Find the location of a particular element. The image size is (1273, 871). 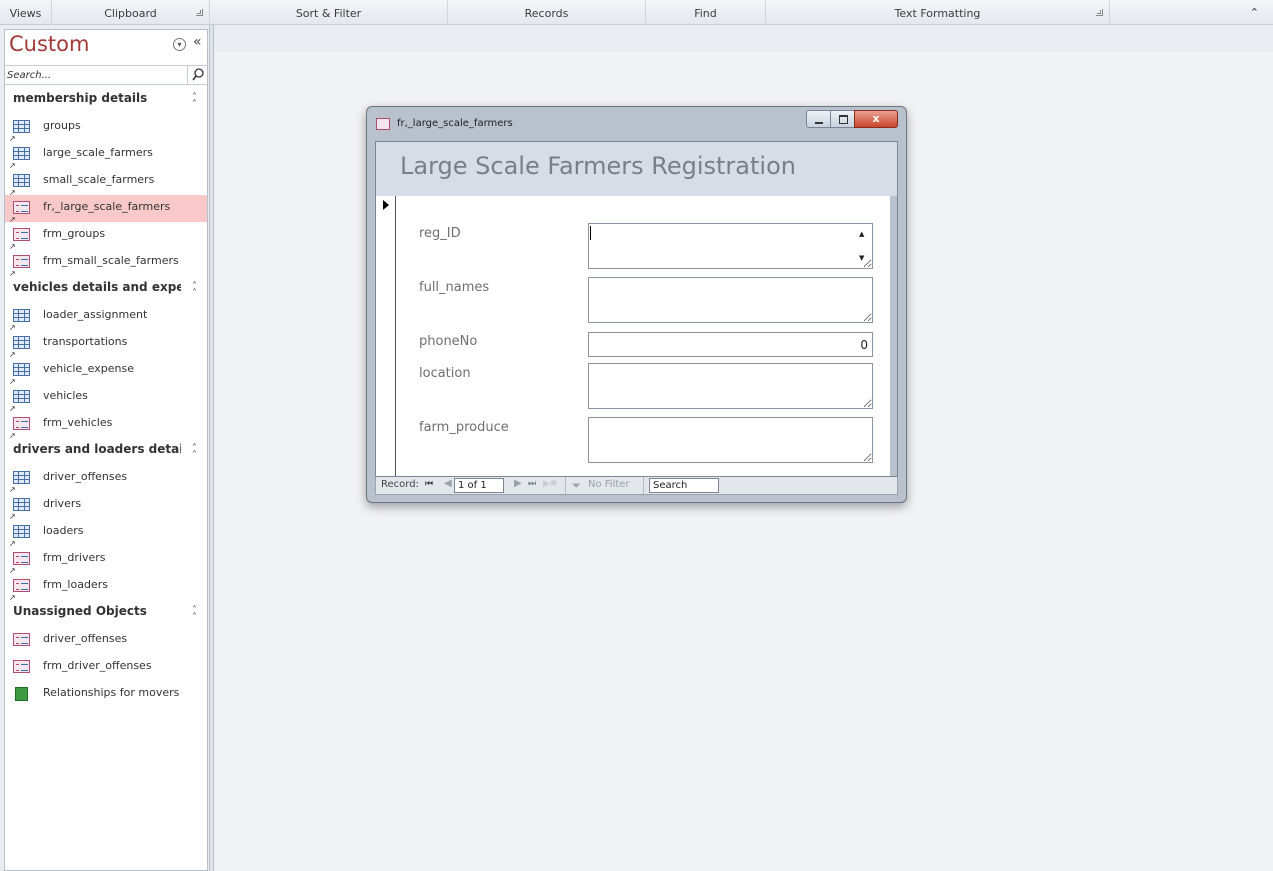

ribbon-group-records: Records is located at coordinates (547, 12).